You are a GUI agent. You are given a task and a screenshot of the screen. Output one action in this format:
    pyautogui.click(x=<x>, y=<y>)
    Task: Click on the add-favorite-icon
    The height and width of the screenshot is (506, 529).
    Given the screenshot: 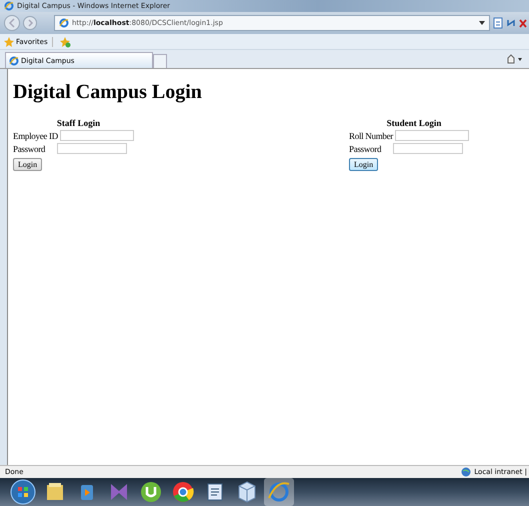 What is the action you would take?
    pyautogui.click(x=64, y=42)
    